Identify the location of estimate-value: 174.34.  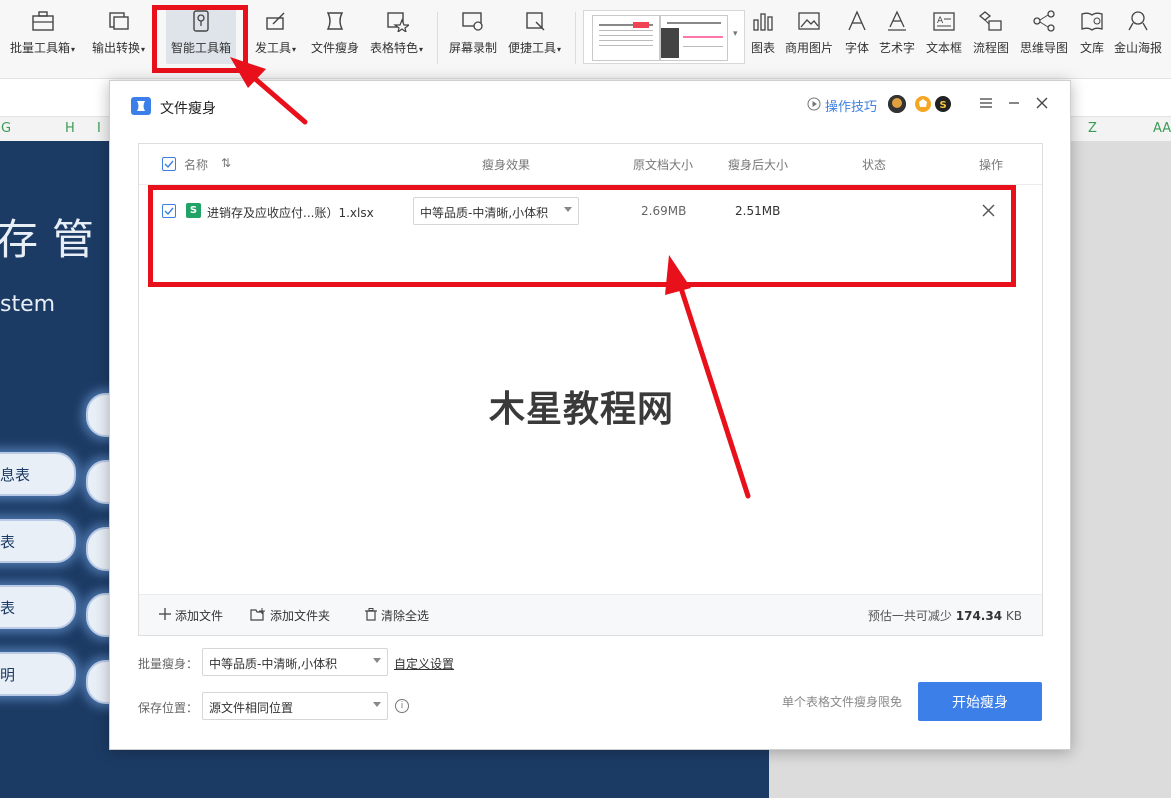
(979, 616).